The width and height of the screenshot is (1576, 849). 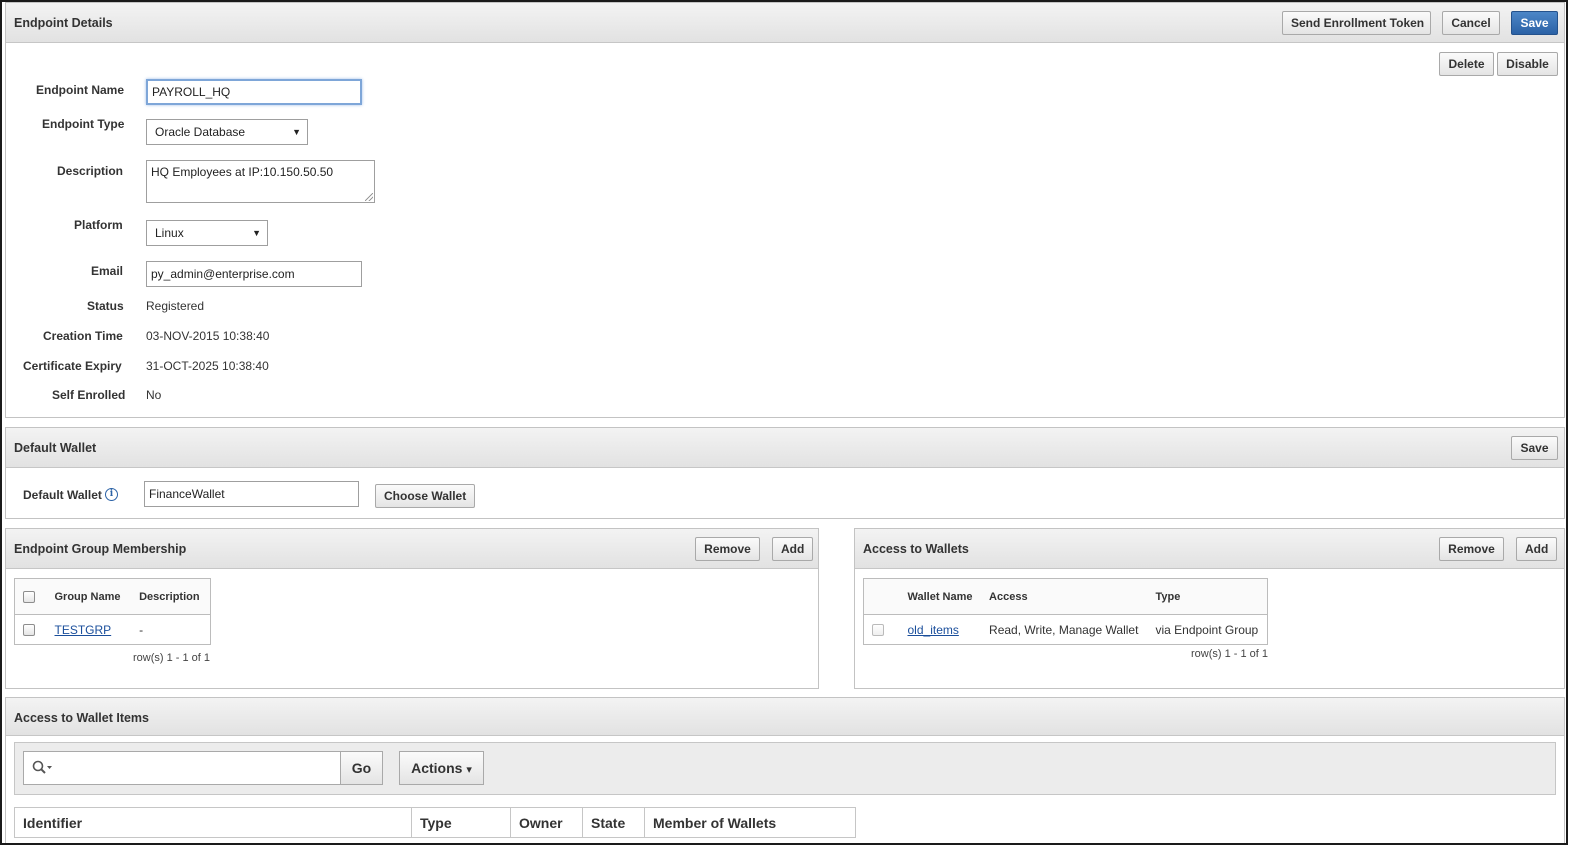 What do you see at coordinates (469, 770) in the screenshot?
I see `caret-down-icon: ▾` at bounding box center [469, 770].